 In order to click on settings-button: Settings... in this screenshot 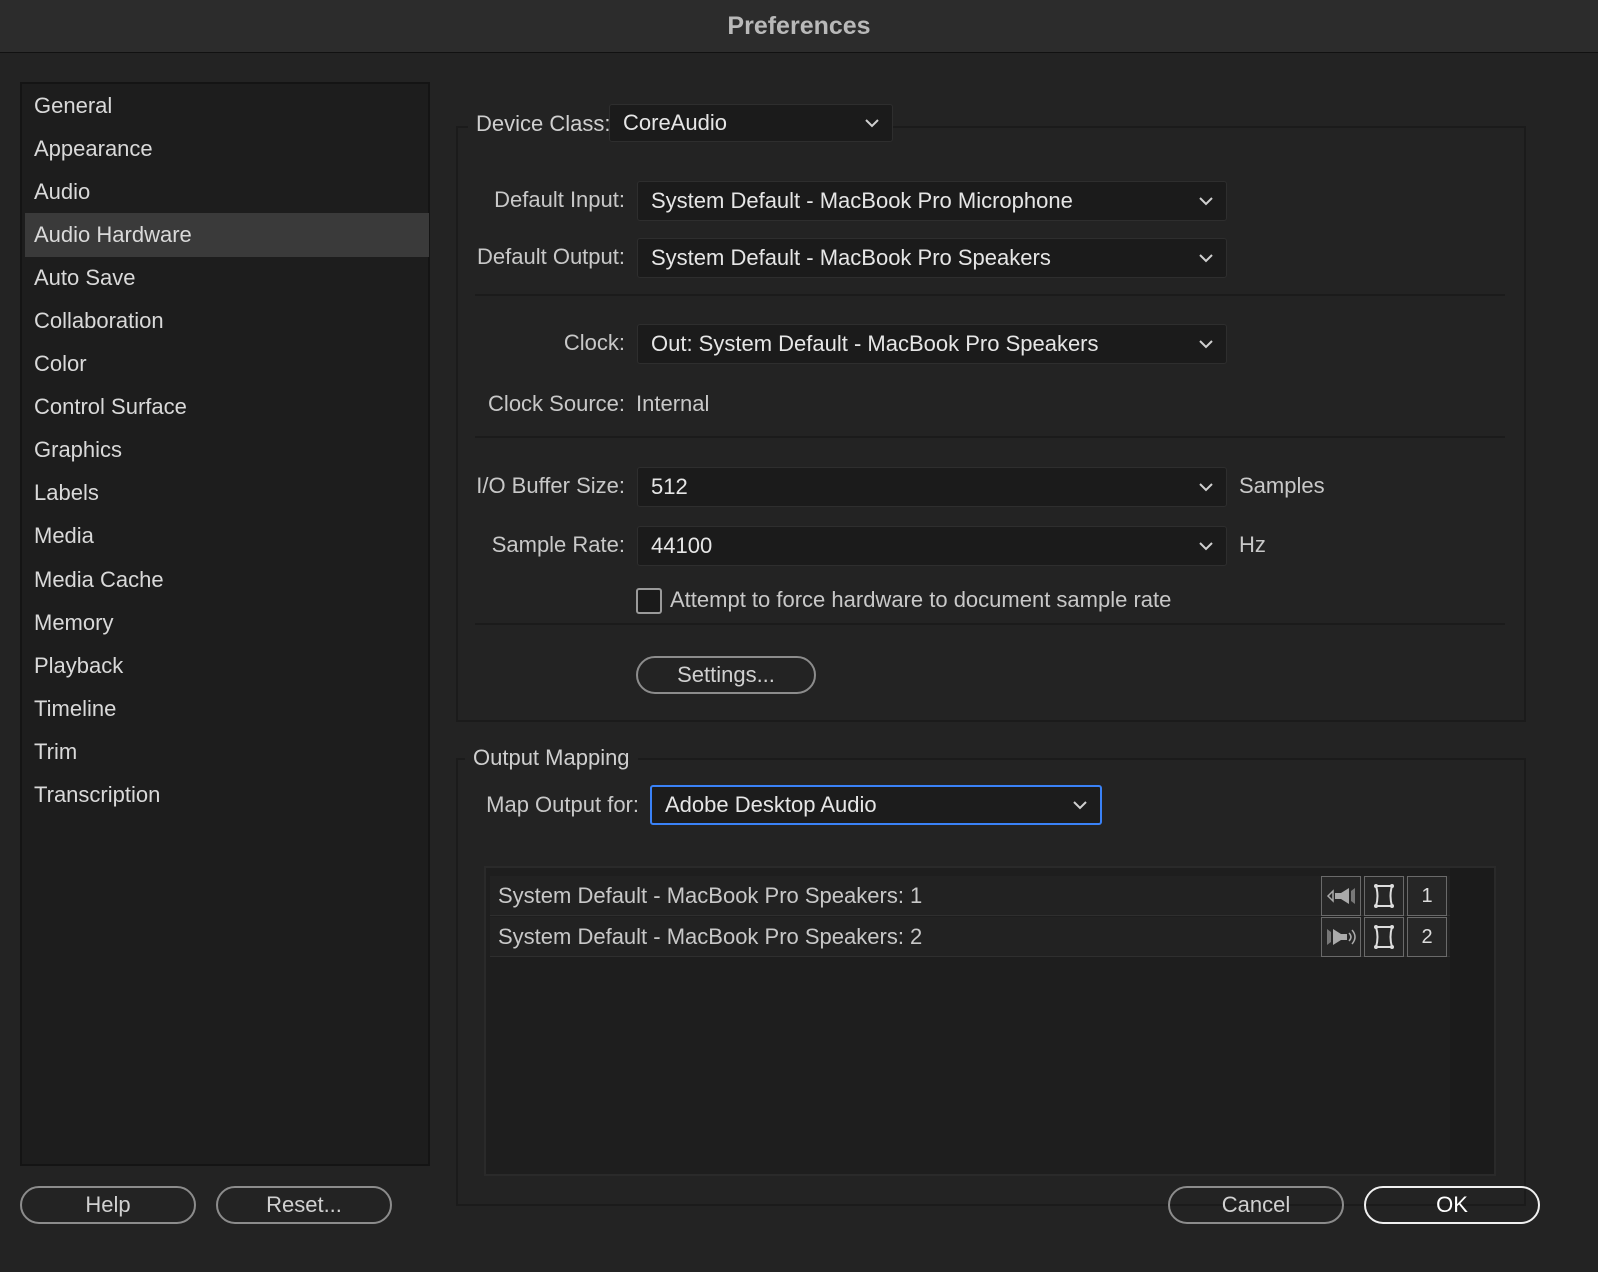, I will do `click(726, 675)`.